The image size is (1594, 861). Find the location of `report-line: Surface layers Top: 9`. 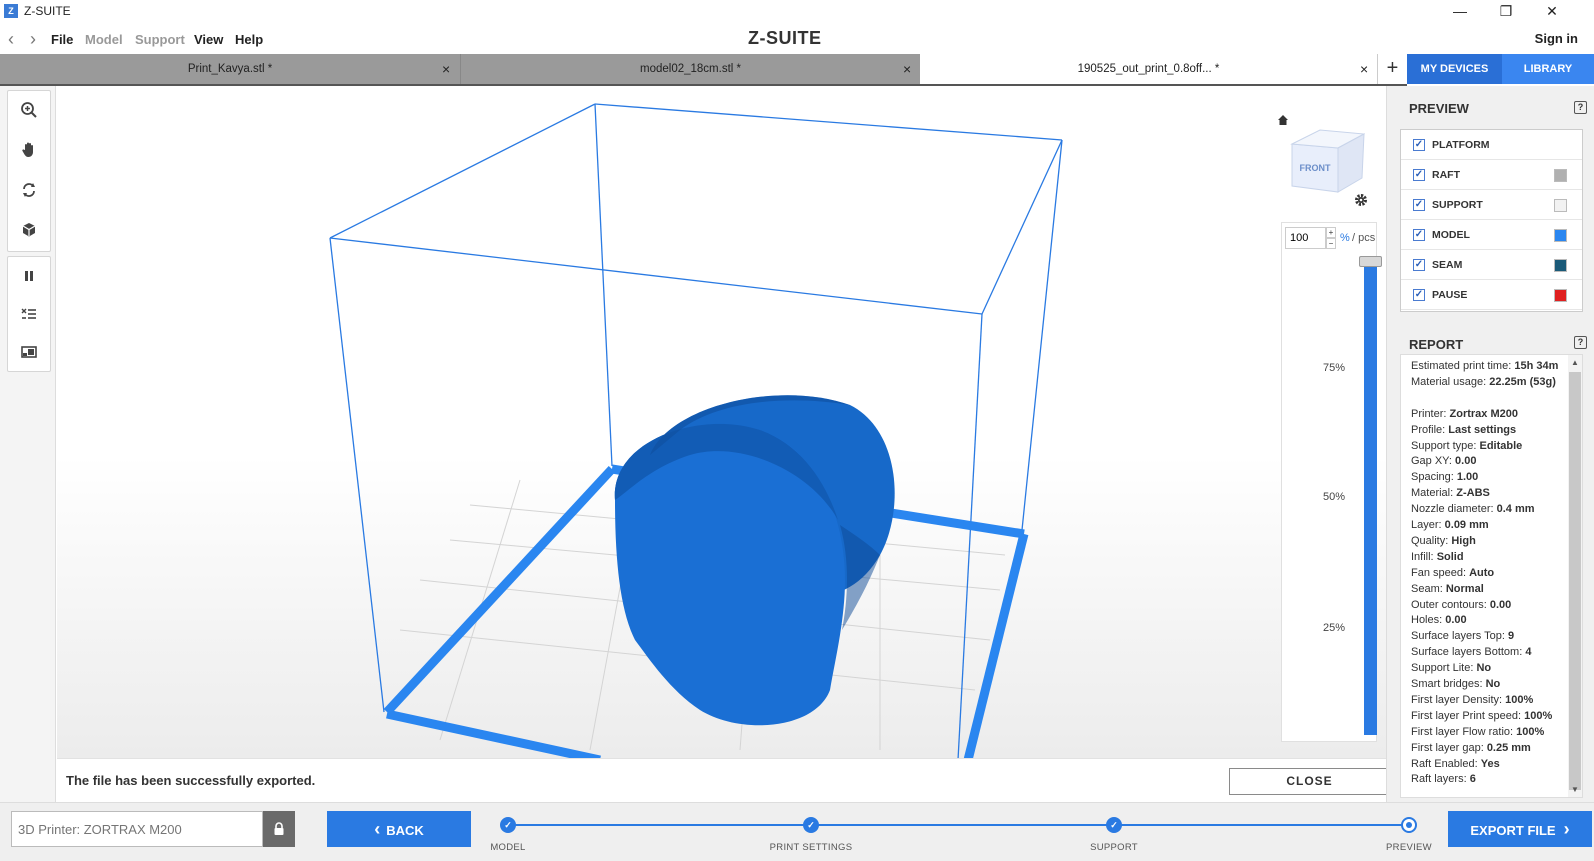

report-line: Surface layers Top: 9 is located at coordinates (1462, 636).